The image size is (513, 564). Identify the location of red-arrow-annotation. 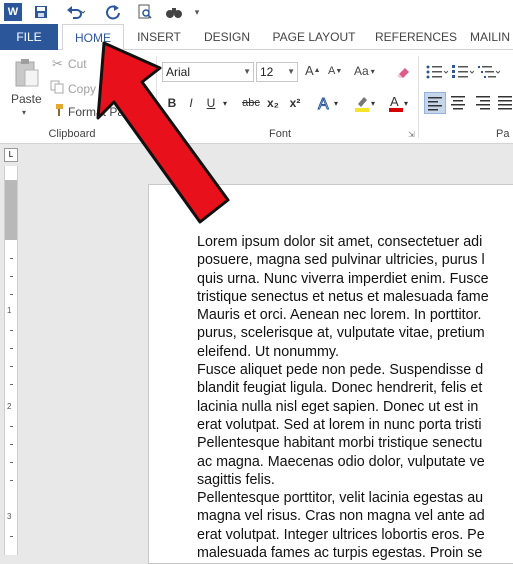
(163, 132).